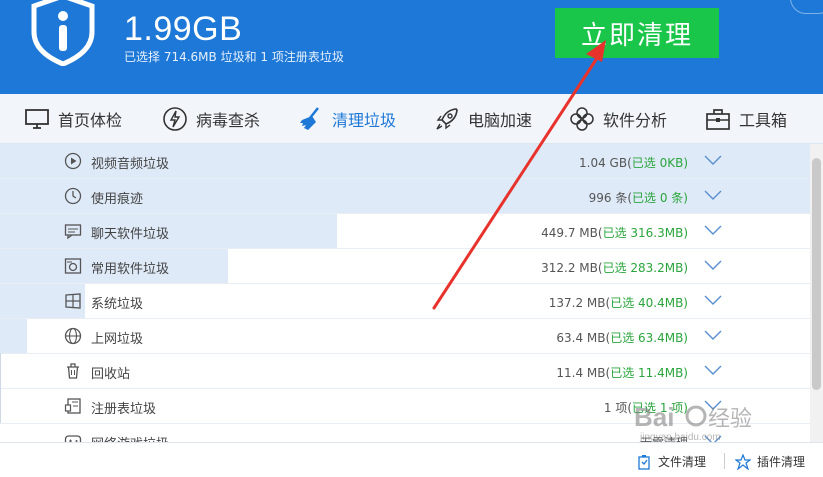 The height and width of the screenshot is (477, 823). I want to click on category-label: 系统垃圾, so click(117, 304).